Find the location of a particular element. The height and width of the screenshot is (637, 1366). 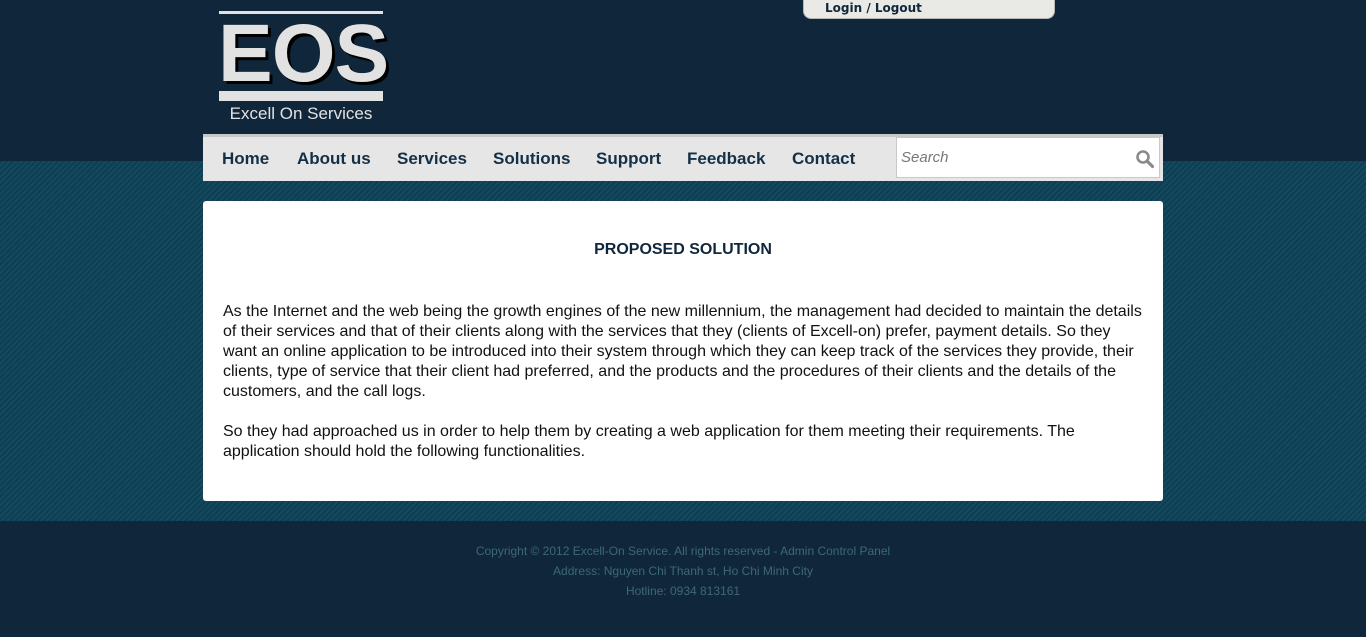

nav-home: Home is located at coordinates (245, 159).